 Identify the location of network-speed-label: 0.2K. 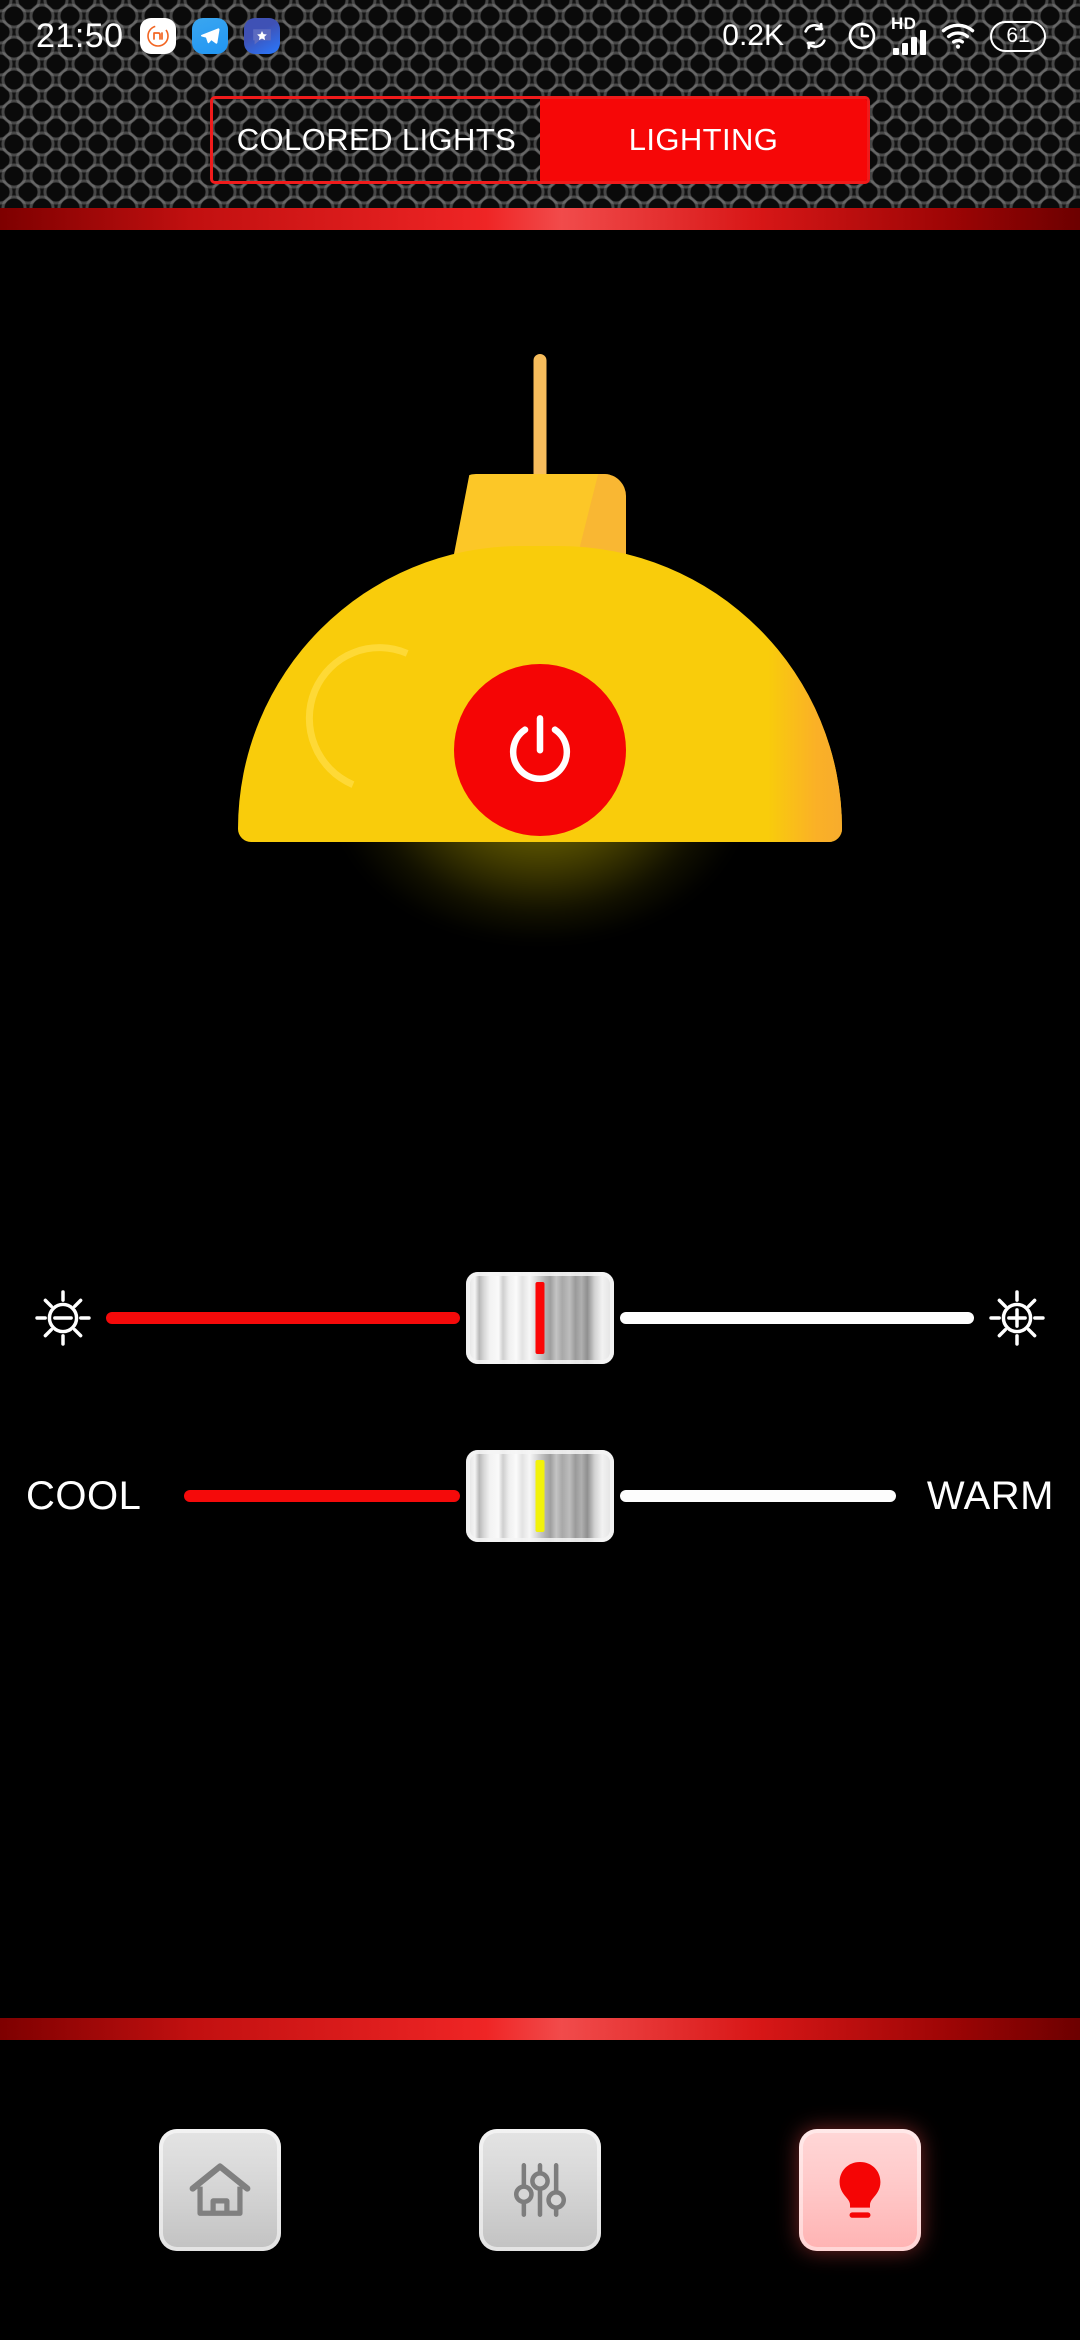
(753, 35).